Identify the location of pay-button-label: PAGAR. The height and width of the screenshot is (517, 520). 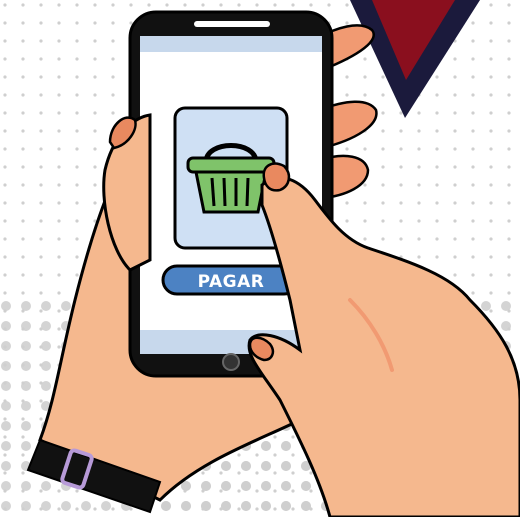
(231, 282).